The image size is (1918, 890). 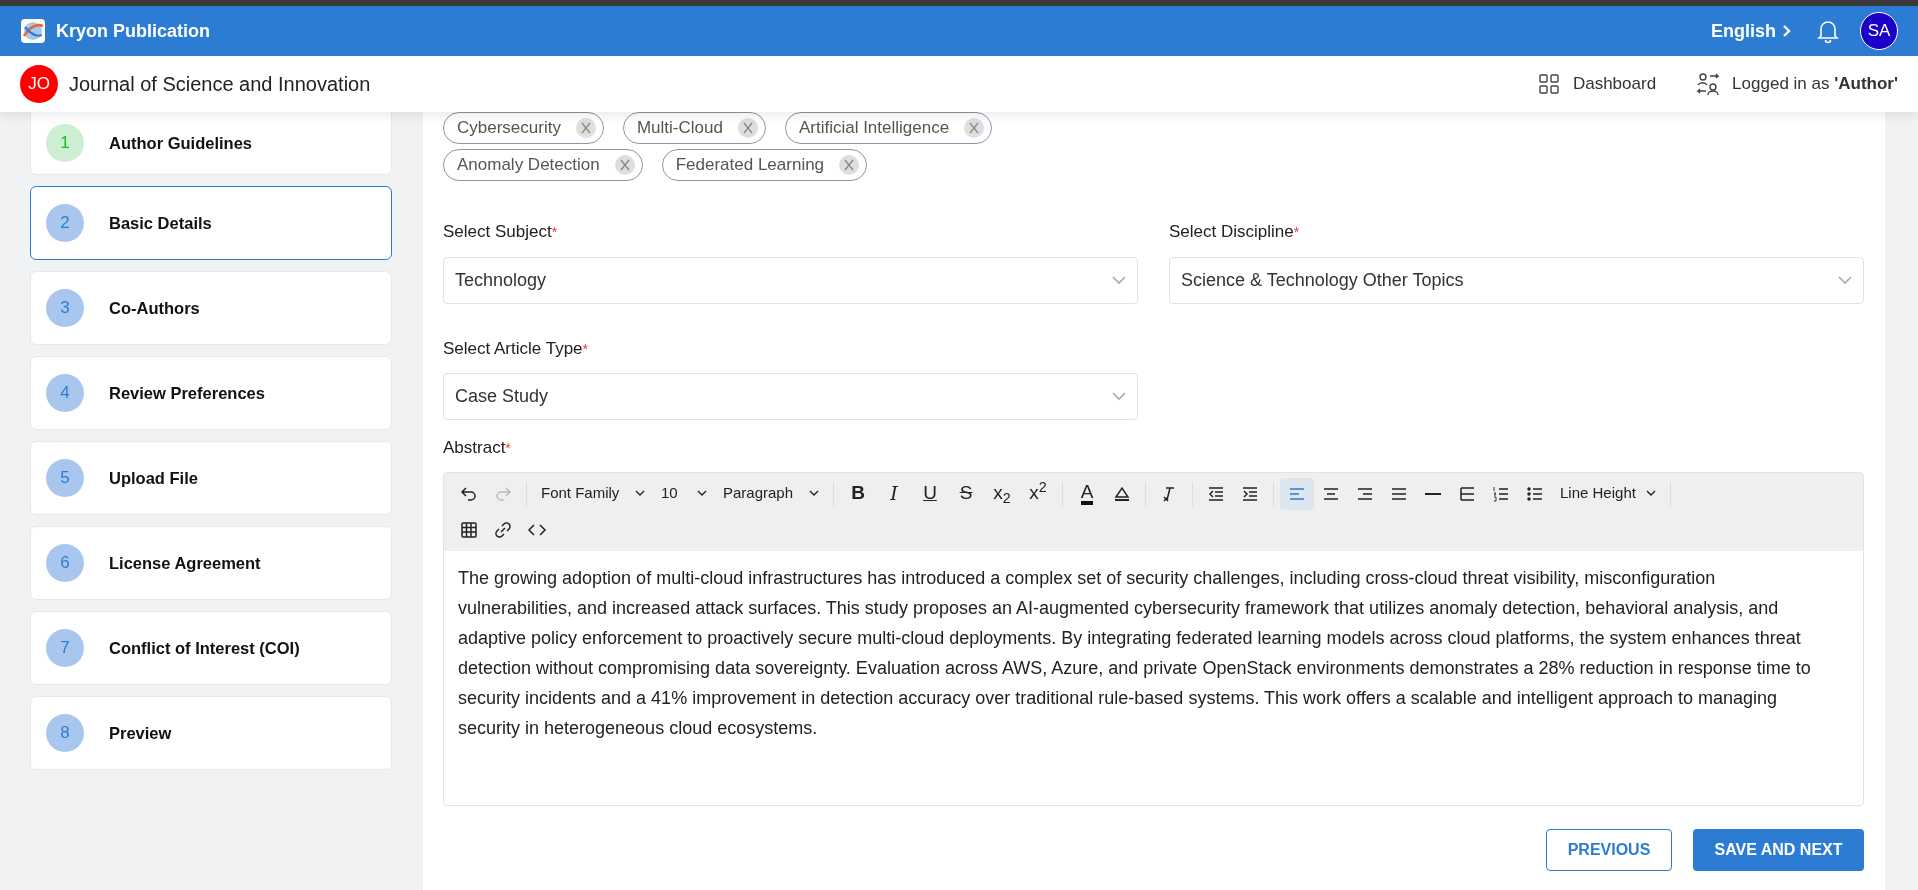 What do you see at coordinates (153, 478) in the screenshot?
I see `step-label: Upload File` at bounding box center [153, 478].